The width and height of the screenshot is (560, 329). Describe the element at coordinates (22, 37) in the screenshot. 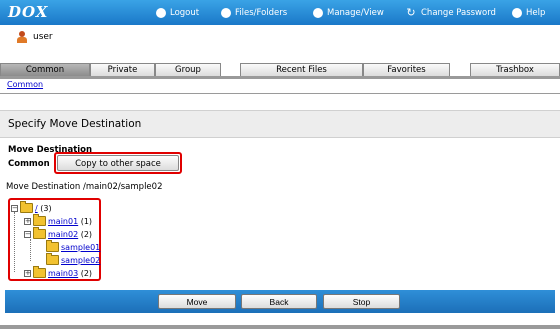

I see `user-avatar-icon` at that location.